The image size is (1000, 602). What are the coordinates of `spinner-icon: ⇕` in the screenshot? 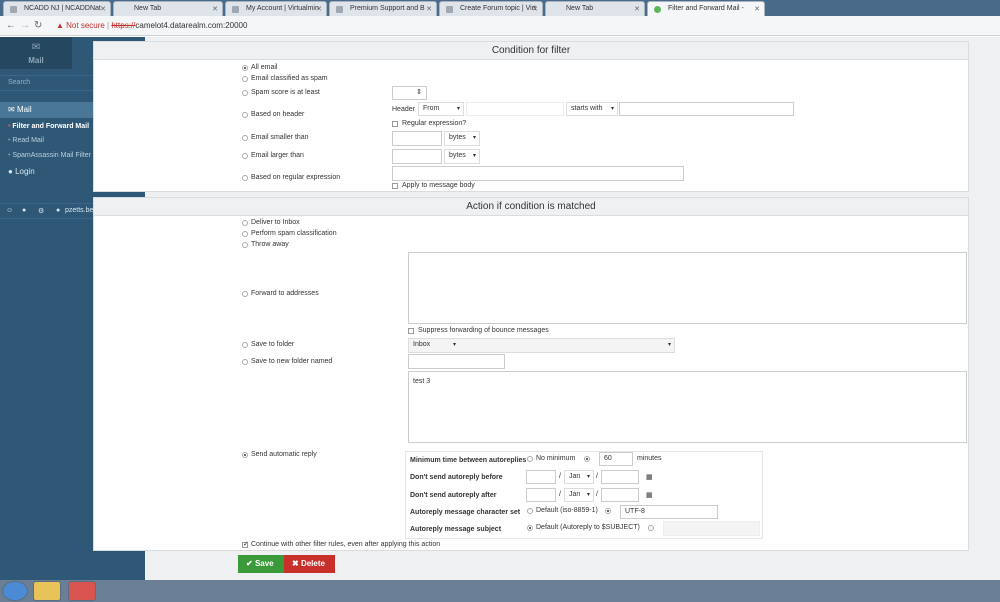 It's located at (419, 92).